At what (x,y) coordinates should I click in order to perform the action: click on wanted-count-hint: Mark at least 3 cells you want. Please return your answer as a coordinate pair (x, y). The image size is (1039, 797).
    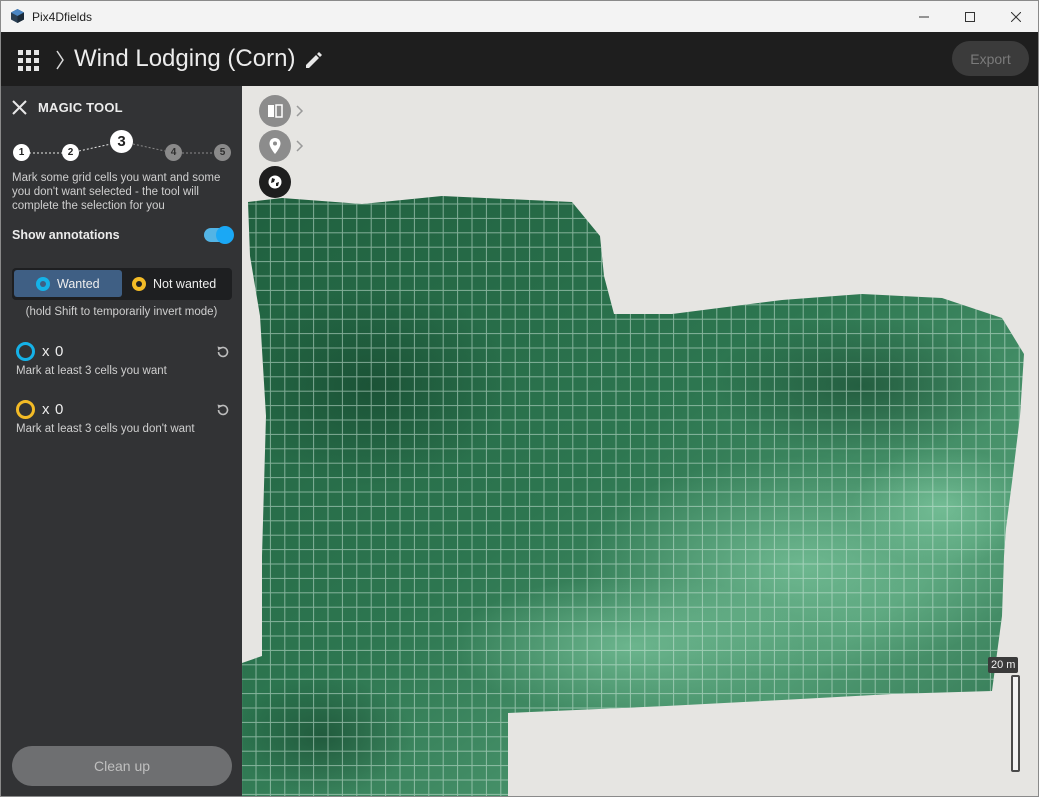
    Looking at the image, I should click on (91, 371).